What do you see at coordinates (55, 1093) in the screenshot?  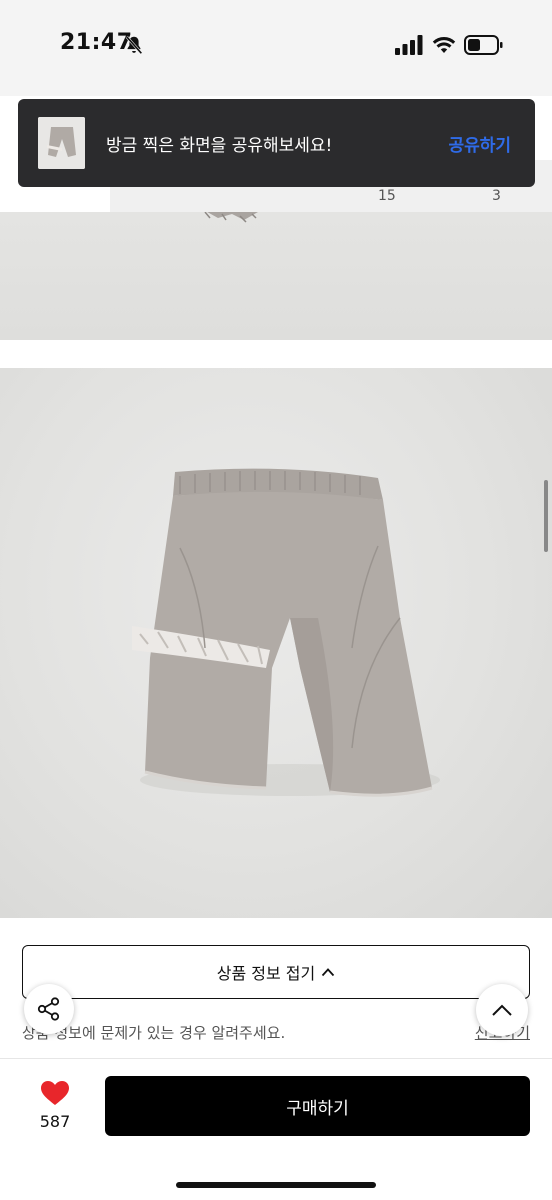 I see `heart-icon` at bounding box center [55, 1093].